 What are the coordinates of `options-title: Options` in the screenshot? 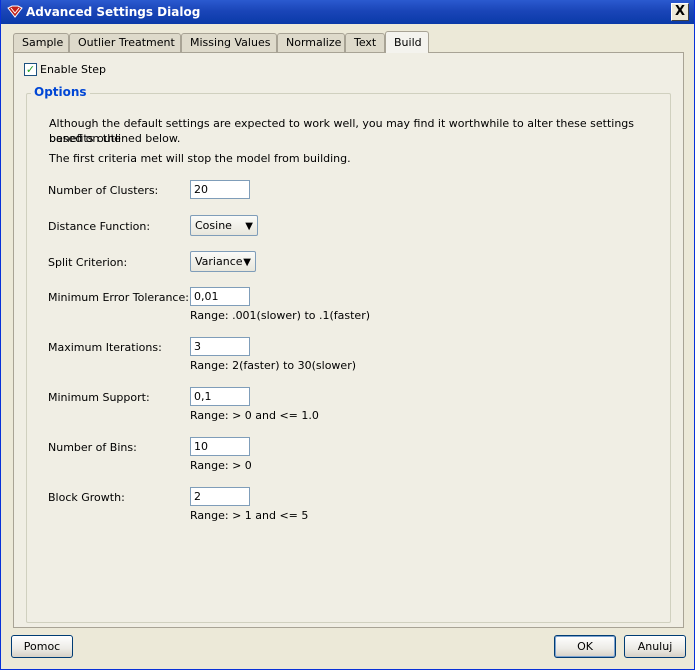 It's located at (60, 92).